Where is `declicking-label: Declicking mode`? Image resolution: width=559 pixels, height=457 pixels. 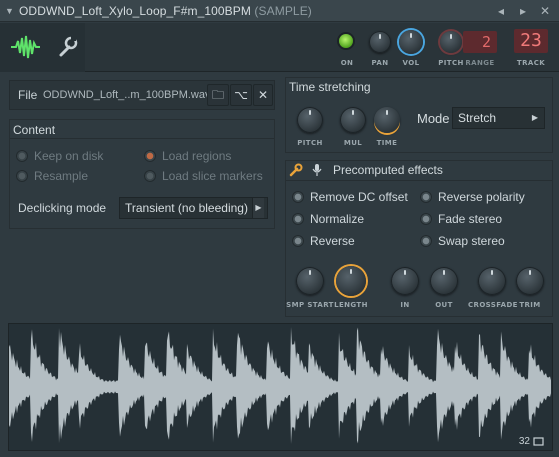 declicking-label: Declicking mode is located at coordinates (62, 208).